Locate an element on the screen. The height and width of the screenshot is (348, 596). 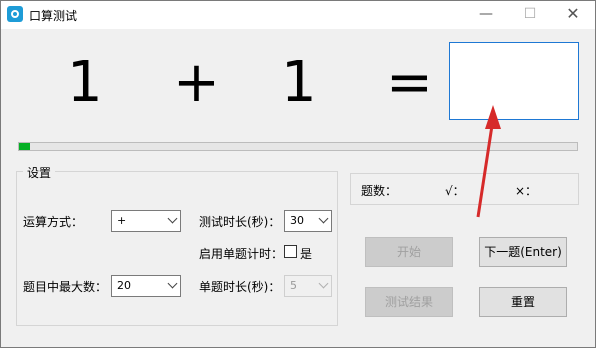
annotation-arrow-head is located at coordinates (493, 117).